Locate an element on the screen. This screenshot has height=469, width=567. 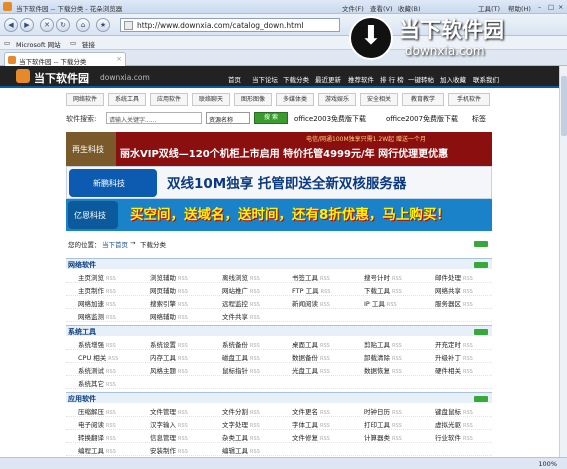
category-link: 服务器区 RSS is located at coordinates (454, 303).